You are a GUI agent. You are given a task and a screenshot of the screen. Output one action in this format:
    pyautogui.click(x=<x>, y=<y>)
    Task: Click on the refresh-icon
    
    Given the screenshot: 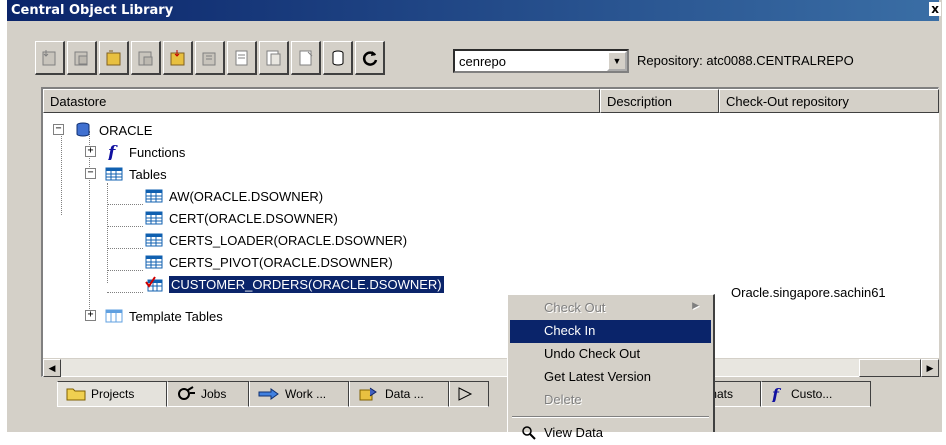 What is the action you would take?
    pyautogui.click(x=369, y=58)
    